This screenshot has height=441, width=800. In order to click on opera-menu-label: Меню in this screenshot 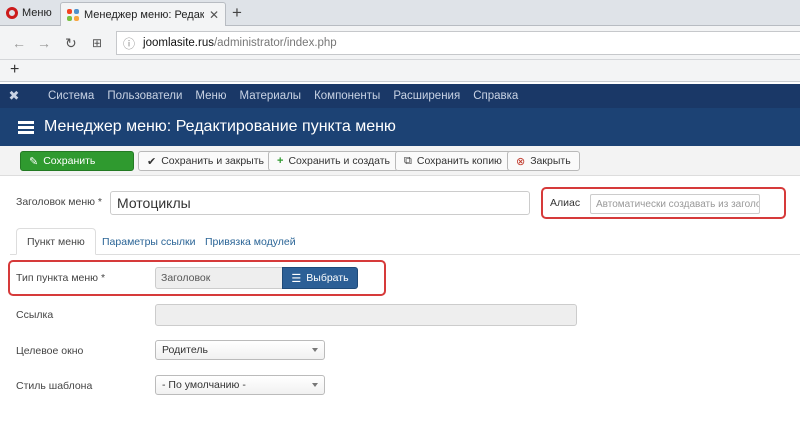, I will do `click(37, 13)`.